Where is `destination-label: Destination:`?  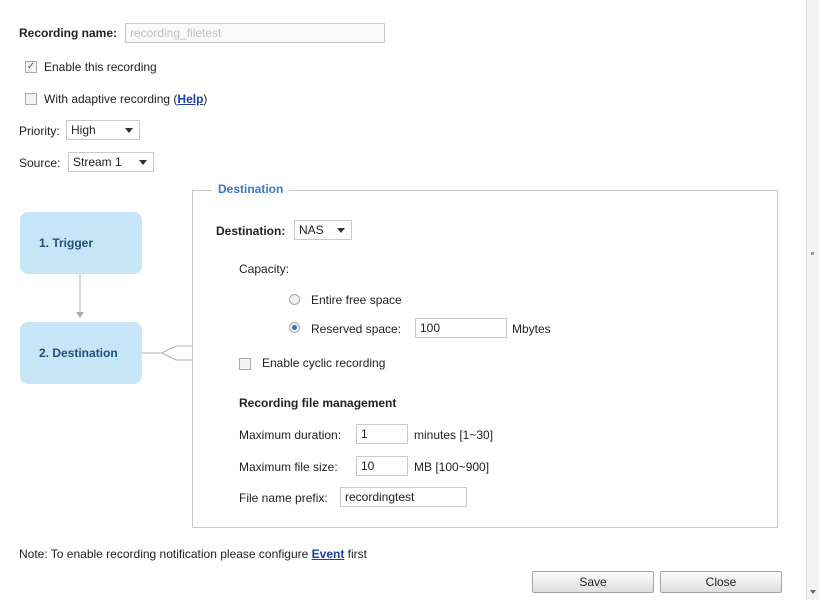
destination-label: Destination: is located at coordinates (251, 231).